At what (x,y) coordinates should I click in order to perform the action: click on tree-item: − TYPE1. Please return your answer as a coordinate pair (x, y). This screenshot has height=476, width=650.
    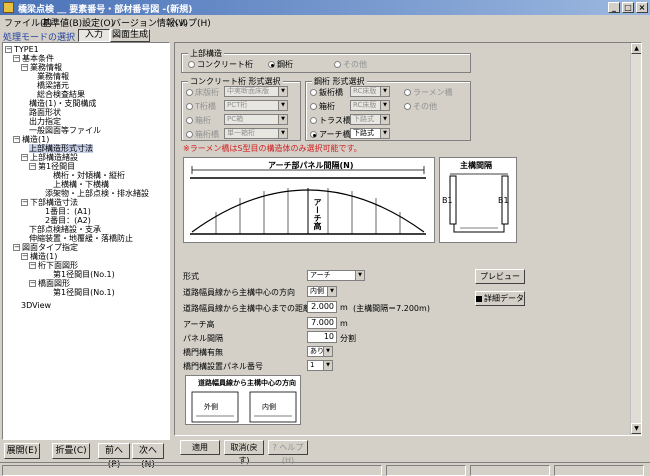
    Looking at the image, I should click on (22, 49).